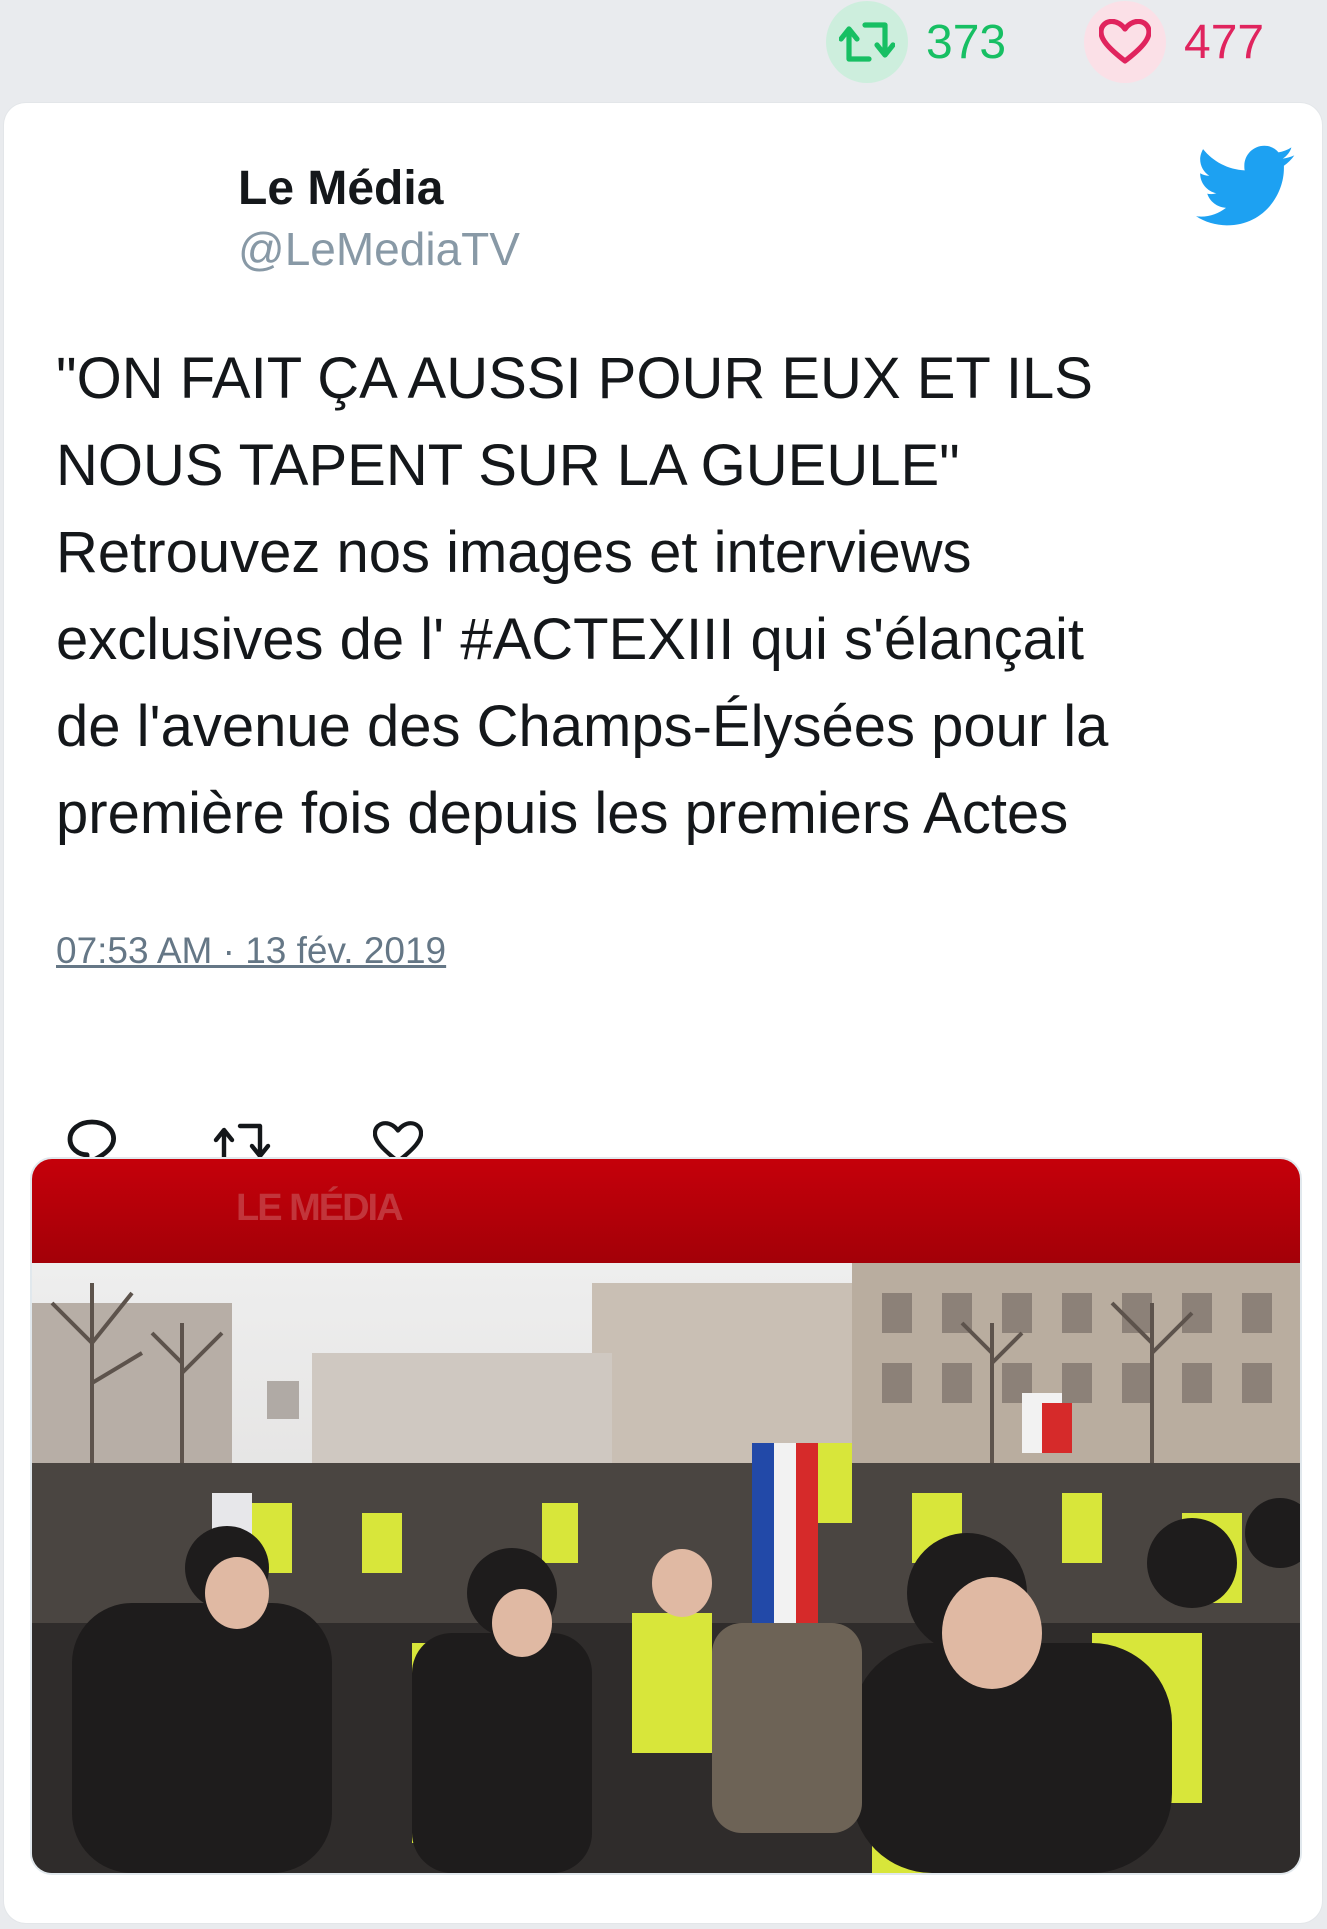 The image size is (1327, 1929). Describe the element at coordinates (1246, 187) in the screenshot. I see `twitter-bird-icon` at that location.